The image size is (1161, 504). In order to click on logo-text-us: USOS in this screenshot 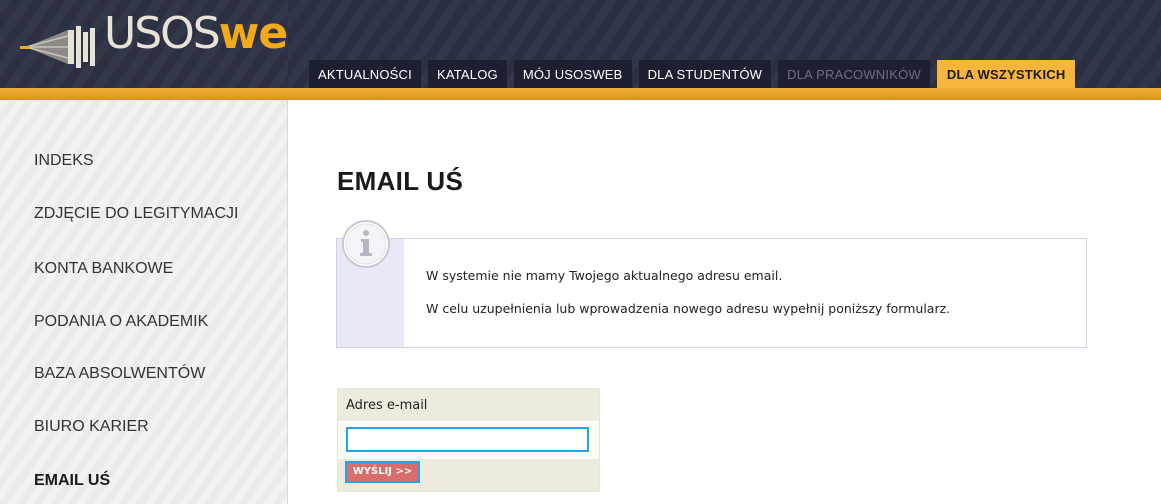, I will do `click(162, 33)`.